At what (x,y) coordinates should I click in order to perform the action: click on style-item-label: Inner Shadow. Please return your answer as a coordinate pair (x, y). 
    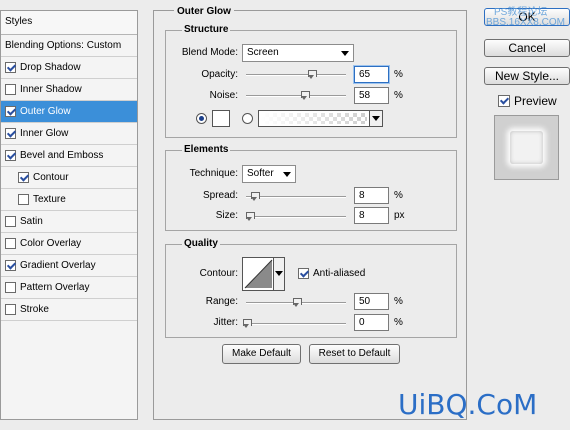
    Looking at the image, I should click on (51, 89).